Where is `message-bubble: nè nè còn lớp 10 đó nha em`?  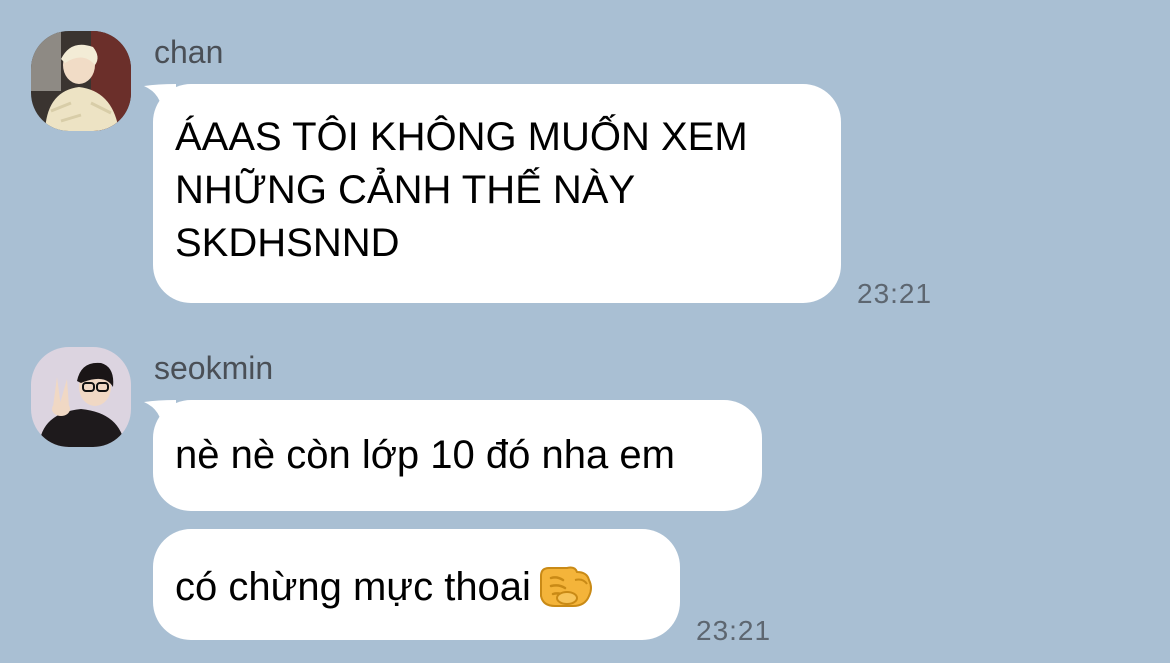
message-bubble: nè nè còn lớp 10 đó nha em is located at coordinates (457, 455).